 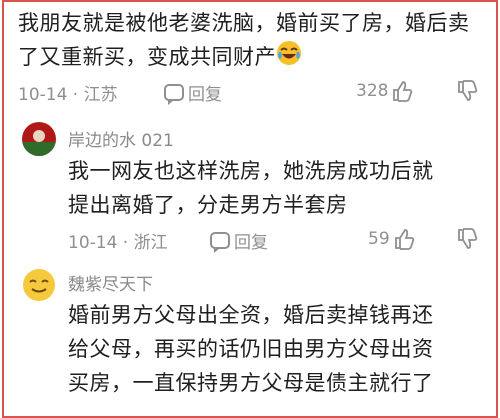 What do you see at coordinates (251, 188) in the screenshot?
I see `reply1-text: 我一网友也这样洗房，她洗房成功后就提出离婚了，分走男方半套房` at bounding box center [251, 188].